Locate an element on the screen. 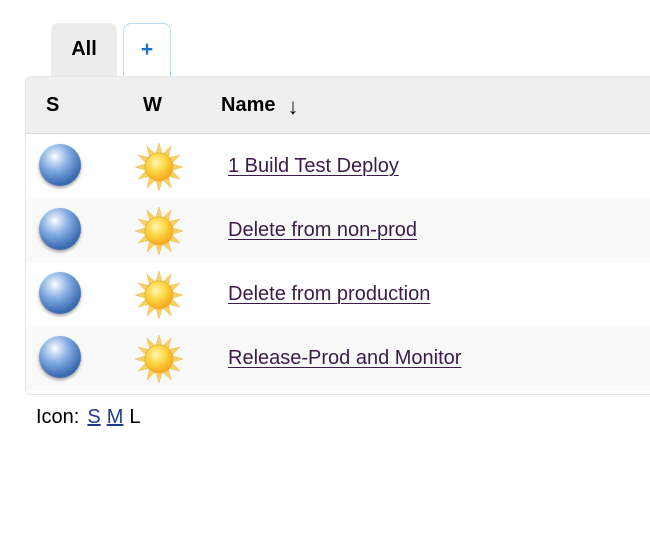 This screenshot has height=541, width=650. table-header: S W Name ↓ is located at coordinates (338, 105).